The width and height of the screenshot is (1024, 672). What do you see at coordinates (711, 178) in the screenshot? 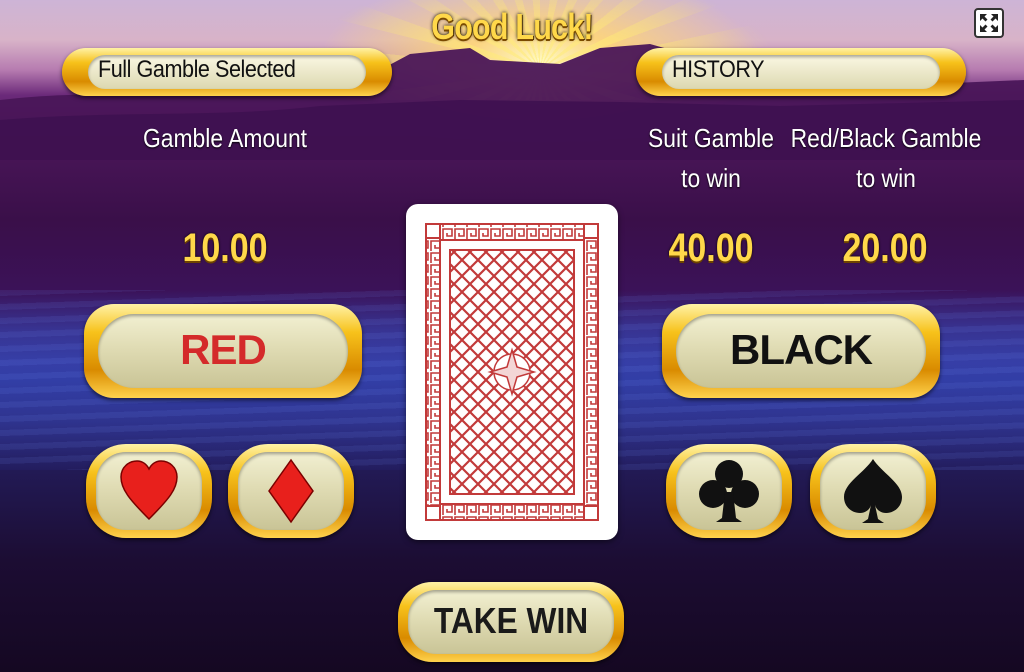
I see `suit-gamble-label-line2: to win` at bounding box center [711, 178].